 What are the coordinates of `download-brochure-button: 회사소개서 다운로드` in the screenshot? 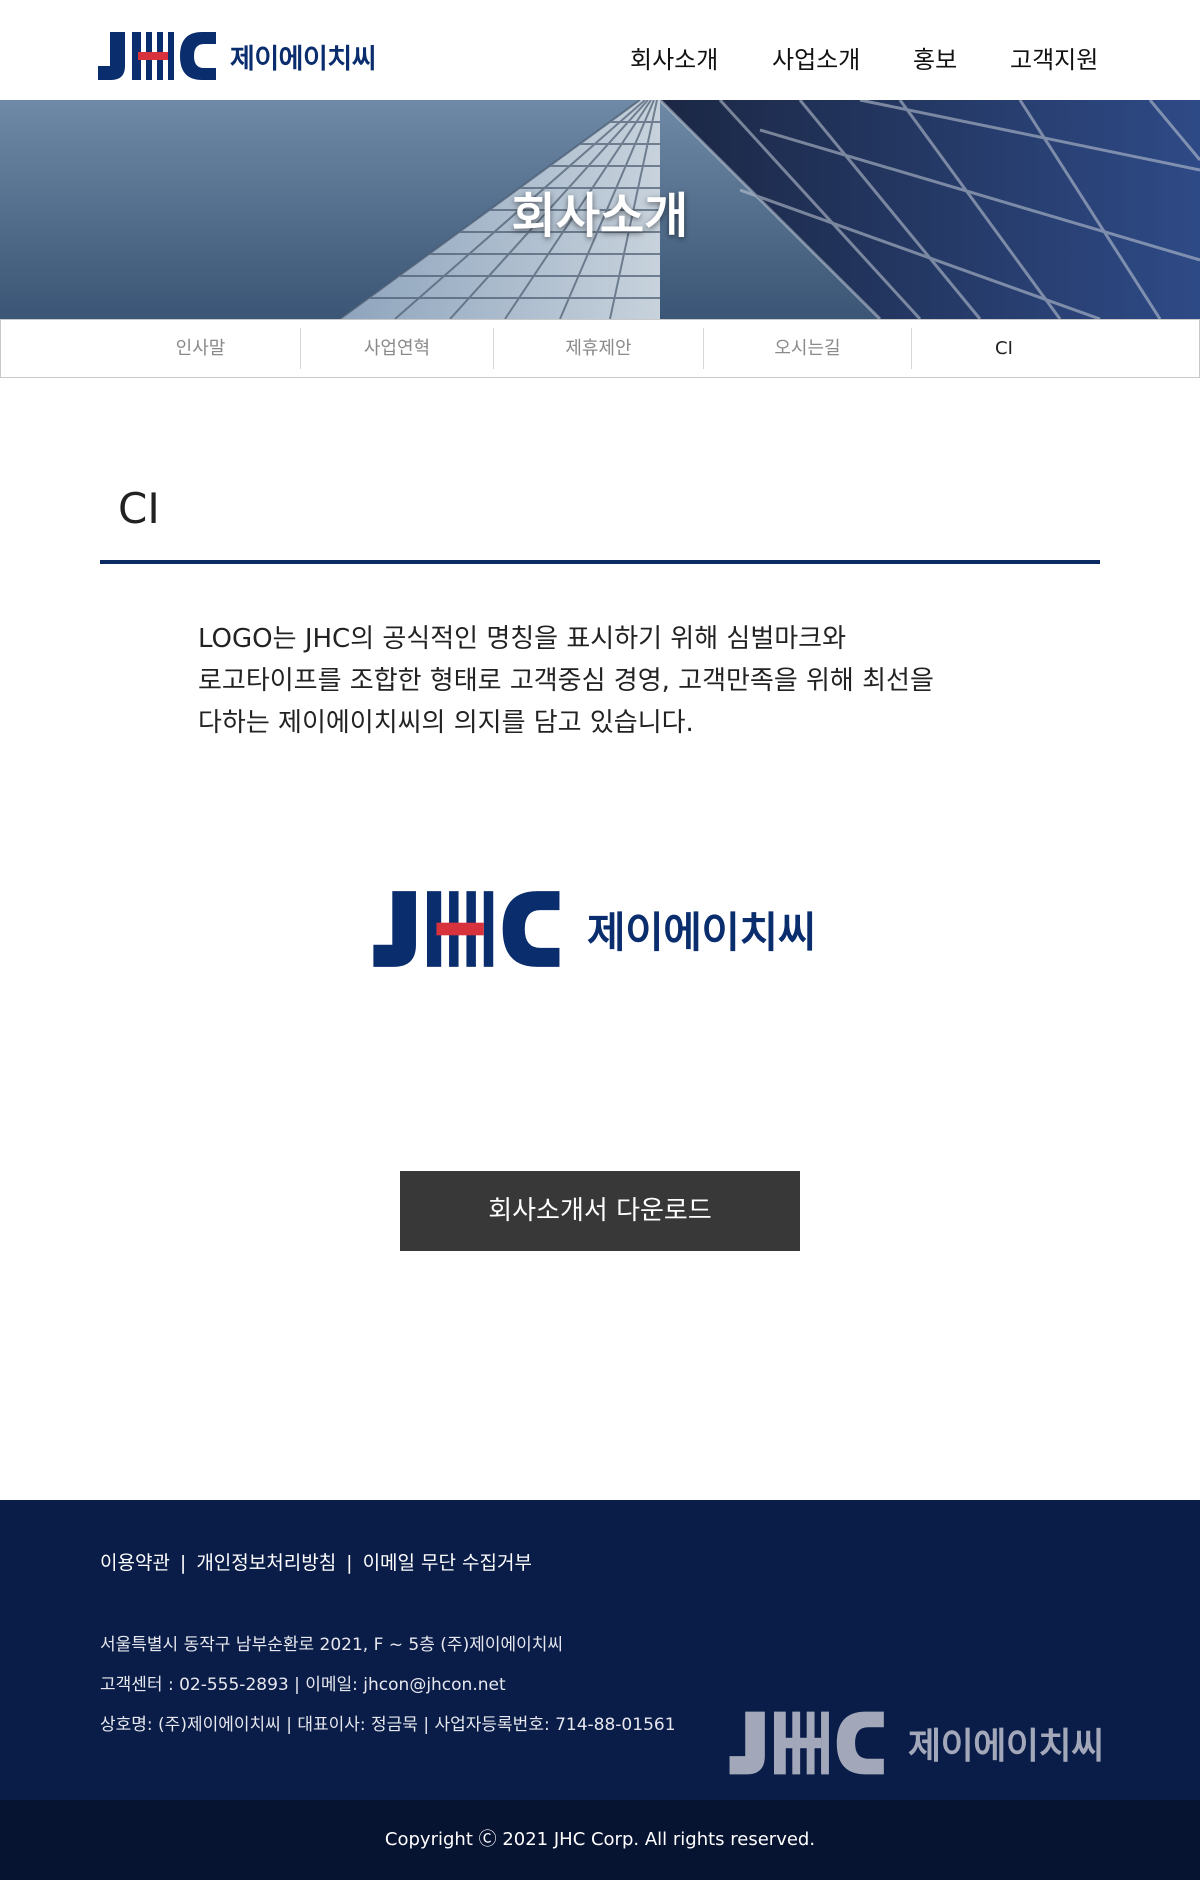 It's located at (600, 1211).